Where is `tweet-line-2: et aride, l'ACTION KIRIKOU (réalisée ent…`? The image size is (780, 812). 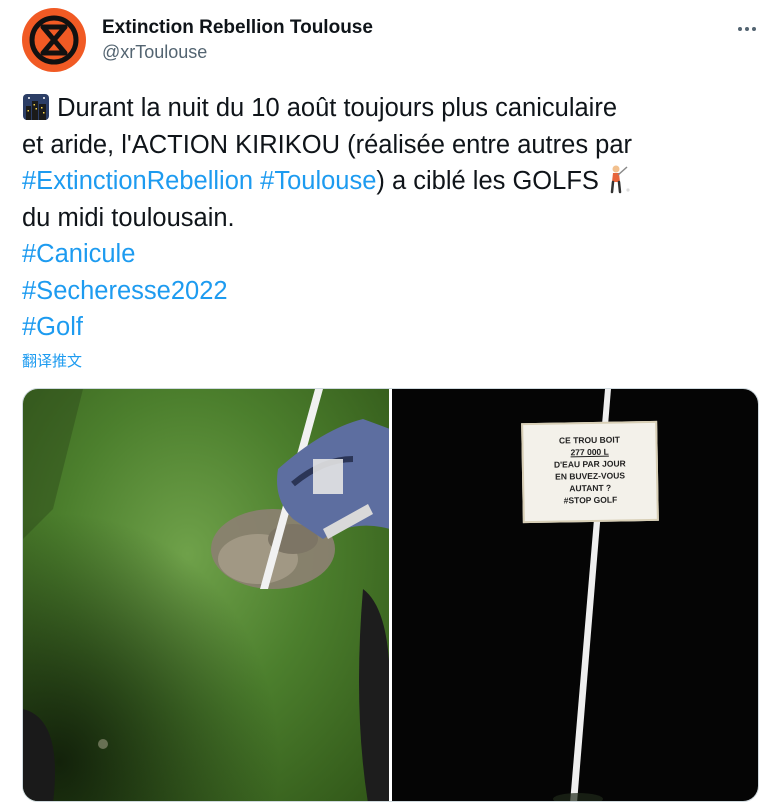
tweet-line-2: et aride, l'ACTION KIRIKOU (réalisée ent… is located at coordinates (327, 144).